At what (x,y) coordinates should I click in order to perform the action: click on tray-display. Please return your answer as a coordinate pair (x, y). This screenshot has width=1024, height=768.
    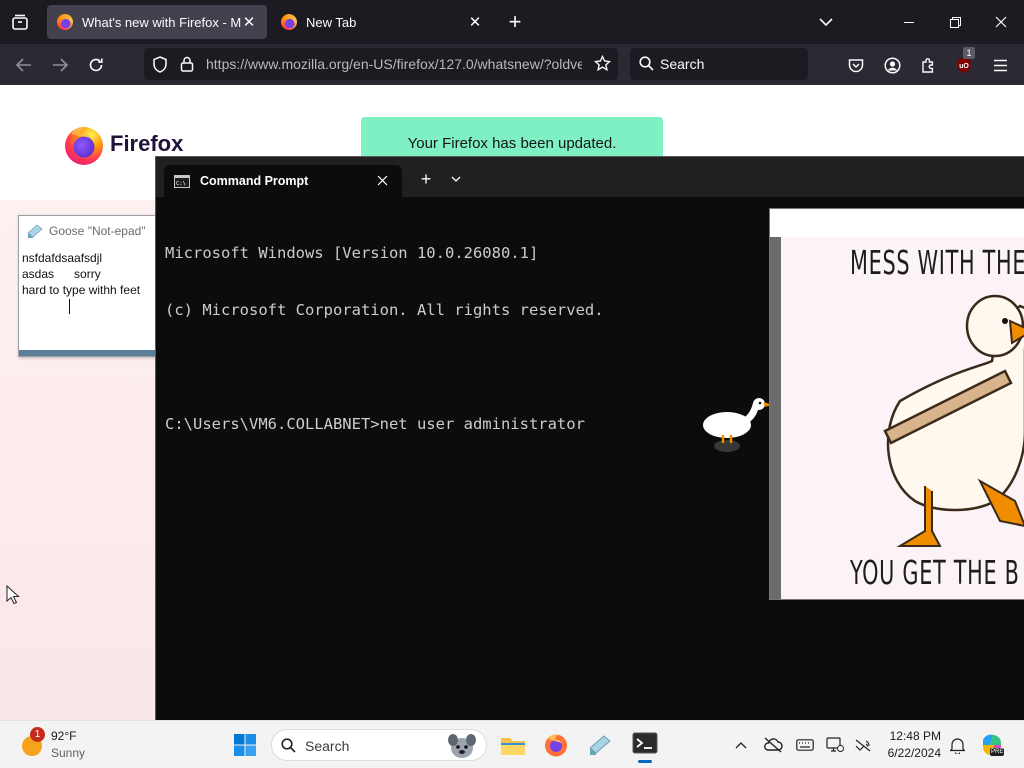
    Looking at the image, I should click on (835, 745).